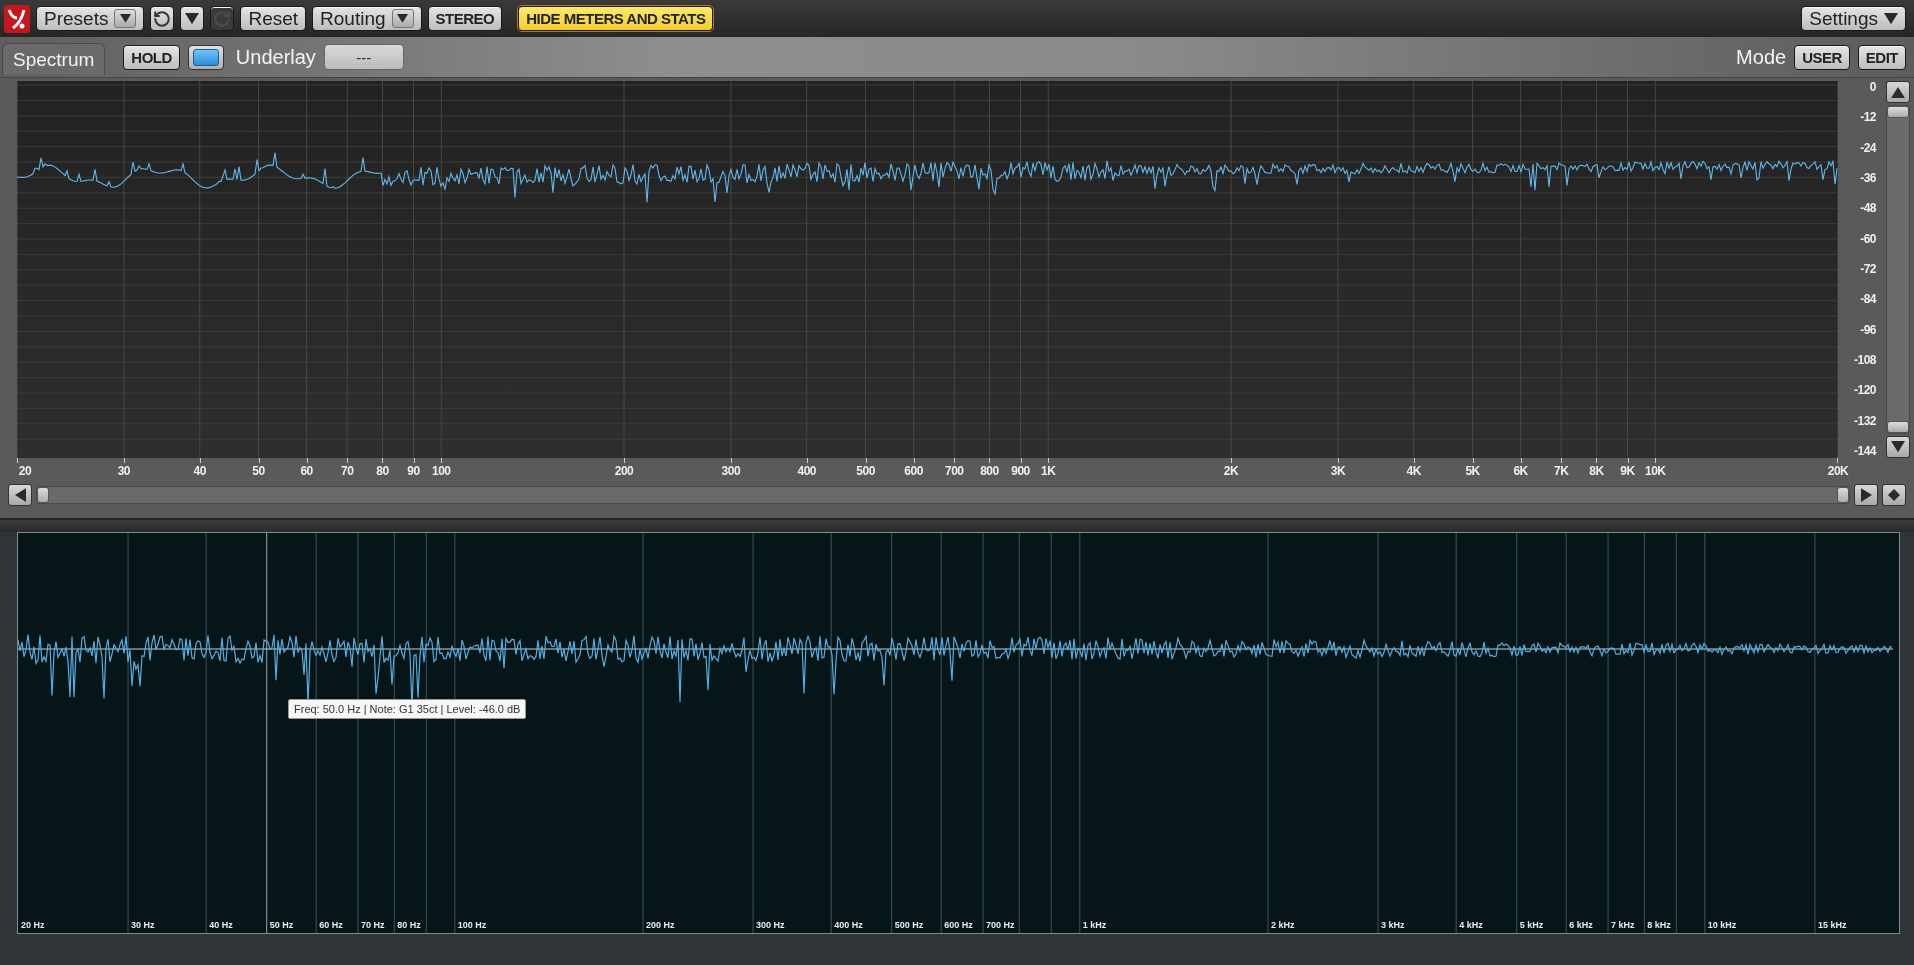 The width and height of the screenshot is (1914, 965). What do you see at coordinates (199, 471) in the screenshot?
I see `frequency-axis-label: 40` at bounding box center [199, 471].